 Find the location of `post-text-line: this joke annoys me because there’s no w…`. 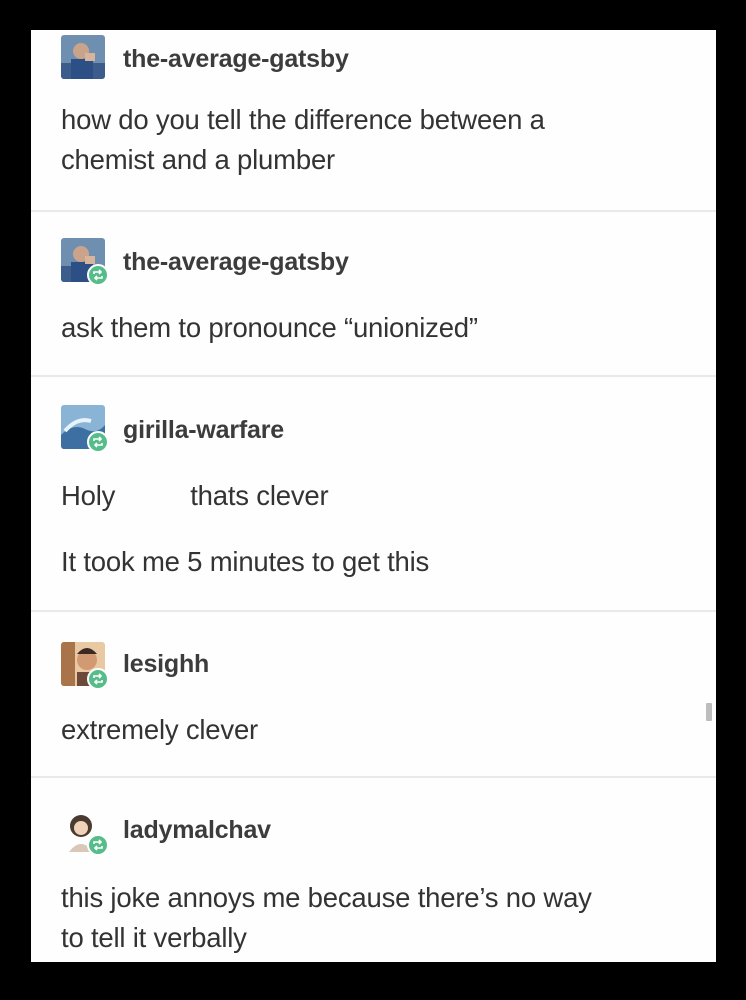

post-text-line: this joke annoys me because there’s no w… is located at coordinates (326, 897).